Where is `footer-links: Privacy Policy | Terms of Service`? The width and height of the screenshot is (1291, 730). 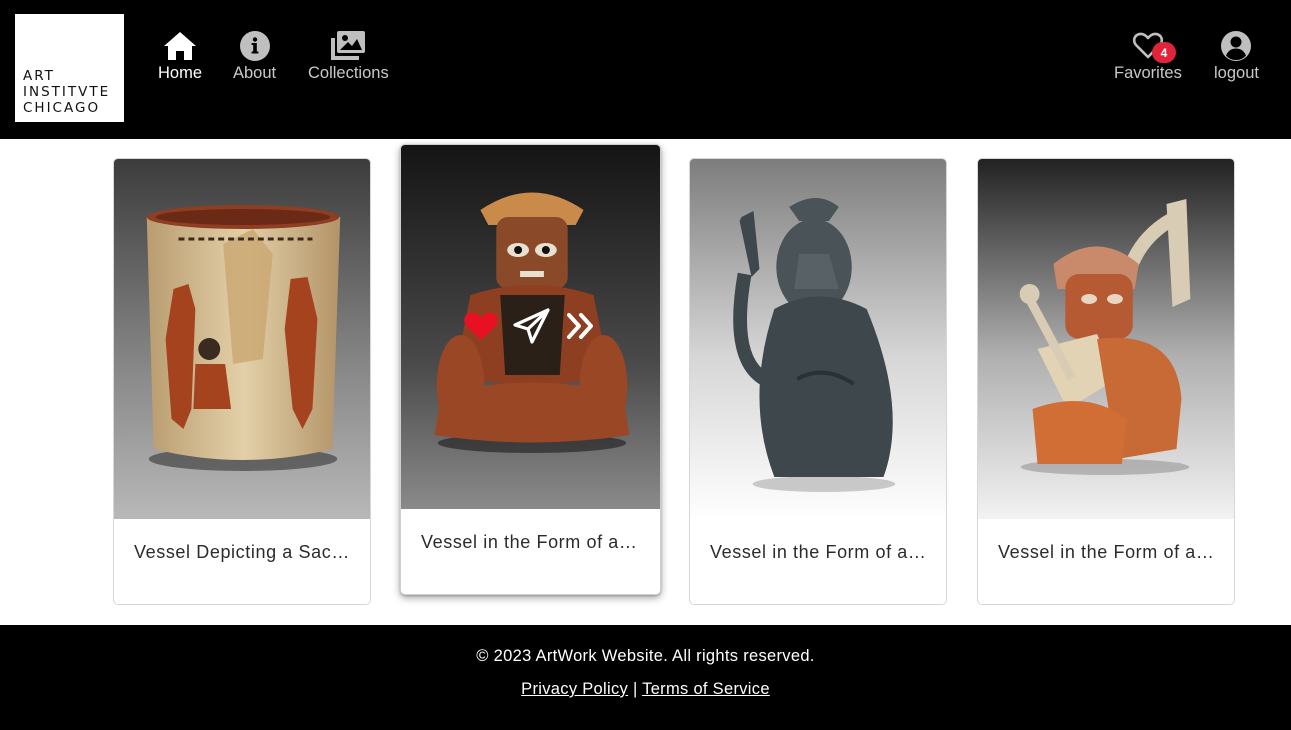
footer-links: Privacy Policy | Terms of Service is located at coordinates (645, 689).